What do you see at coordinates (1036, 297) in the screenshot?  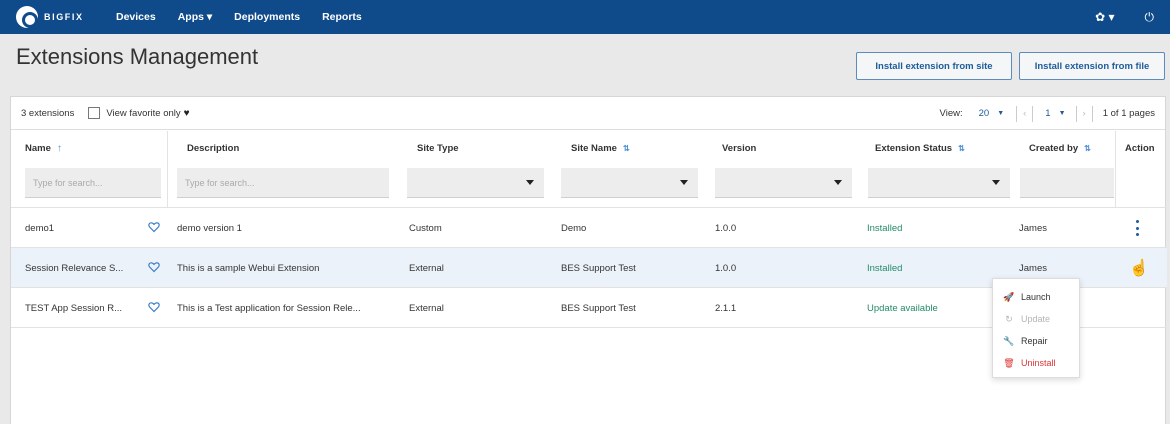 I see `menu-item-launch-label: Launch` at bounding box center [1036, 297].